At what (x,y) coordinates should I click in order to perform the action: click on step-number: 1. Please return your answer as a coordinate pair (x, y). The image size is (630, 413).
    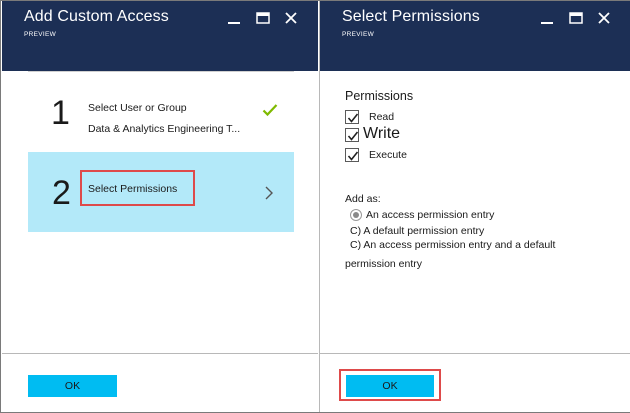
    Looking at the image, I should click on (60, 113).